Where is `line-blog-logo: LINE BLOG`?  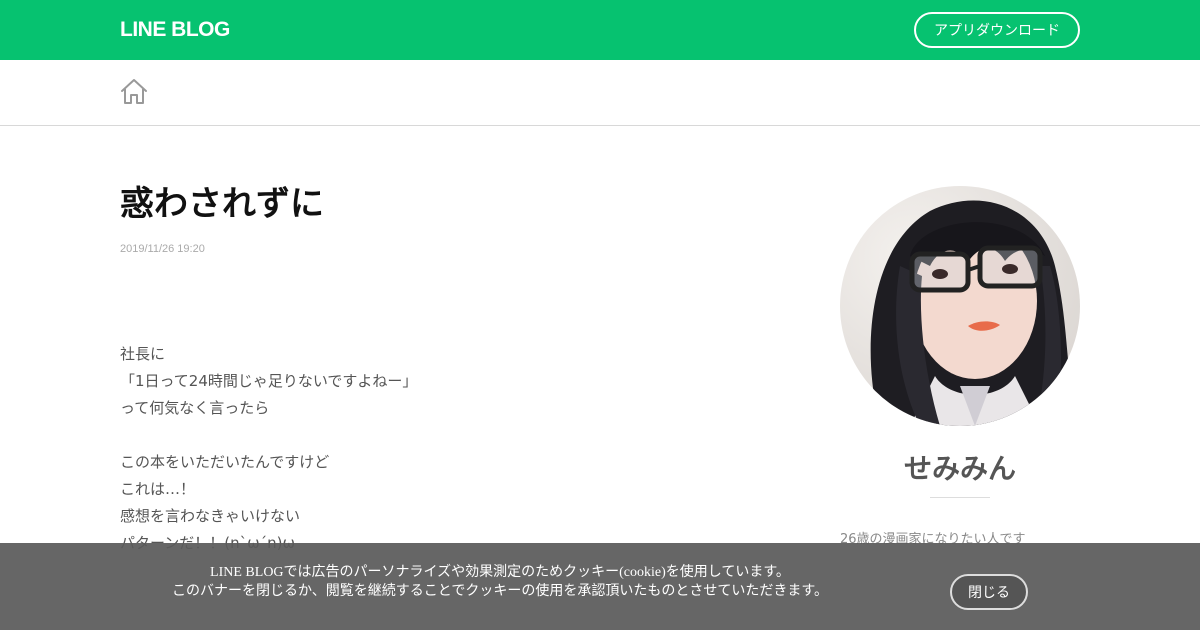 line-blog-logo: LINE BLOG is located at coordinates (175, 30).